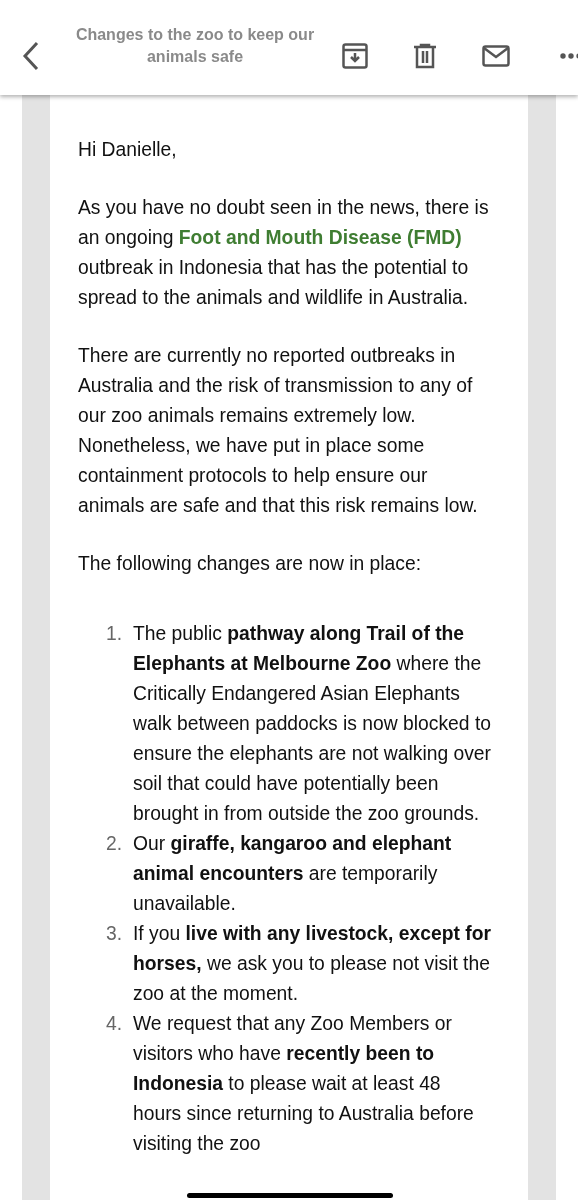 This screenshot has width=578, height=1200. What do you see at coordinates (284, 253) in the screenshot?
I see `paragraph: As you have no doubt seen in the news, there is an ongoing Foot and Mouth Disease (FMD) outbreak in Indonesia that has the potential to spread to the animals and wildlife in Australia.` at bounding box center [284, 253].